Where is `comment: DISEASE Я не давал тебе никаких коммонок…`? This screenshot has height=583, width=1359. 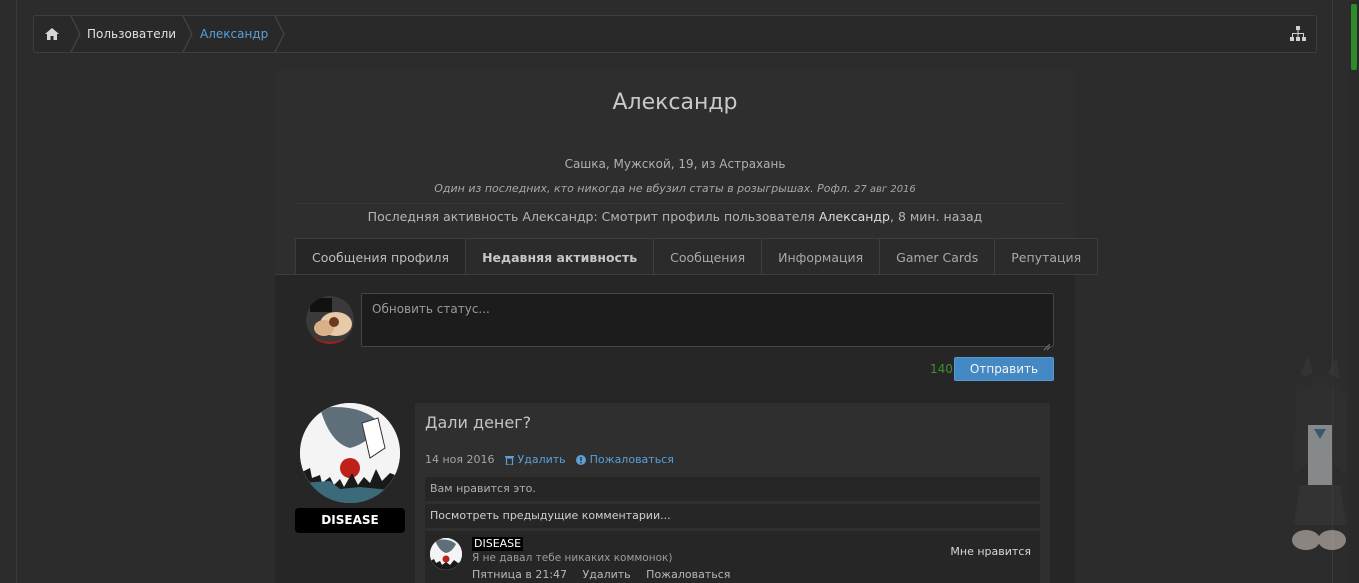 comment: DISEASE Я не давал тебе никаких коммонок… is located at coordinates (732, 557).